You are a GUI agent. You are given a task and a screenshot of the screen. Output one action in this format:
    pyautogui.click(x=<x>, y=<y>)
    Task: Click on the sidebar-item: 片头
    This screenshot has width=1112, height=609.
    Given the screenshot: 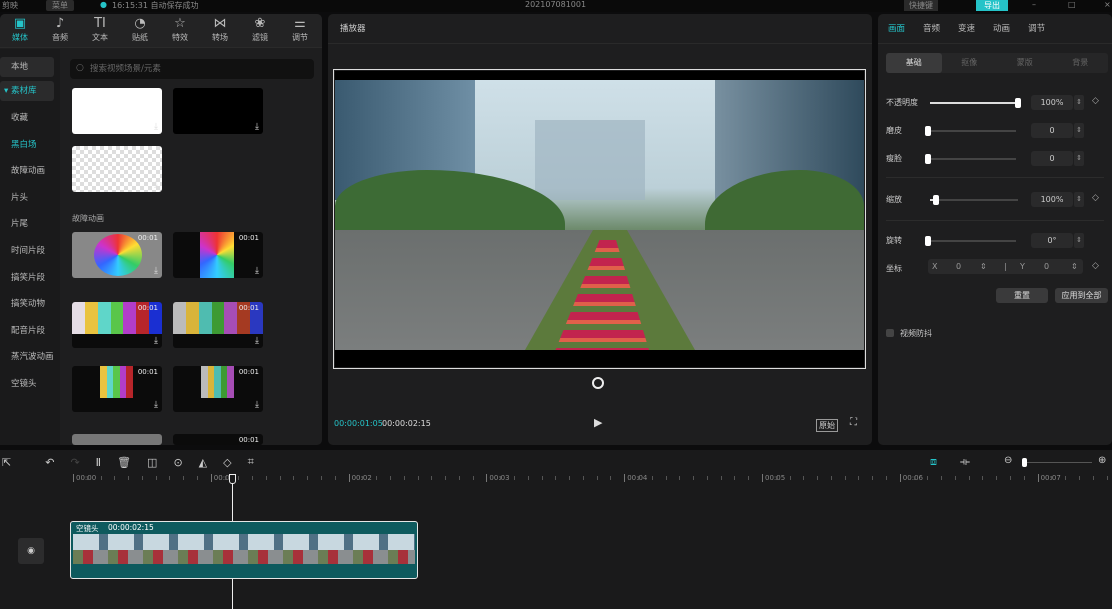 What is the action you would take?
    pyautogui.click(x=30, y=198)
    